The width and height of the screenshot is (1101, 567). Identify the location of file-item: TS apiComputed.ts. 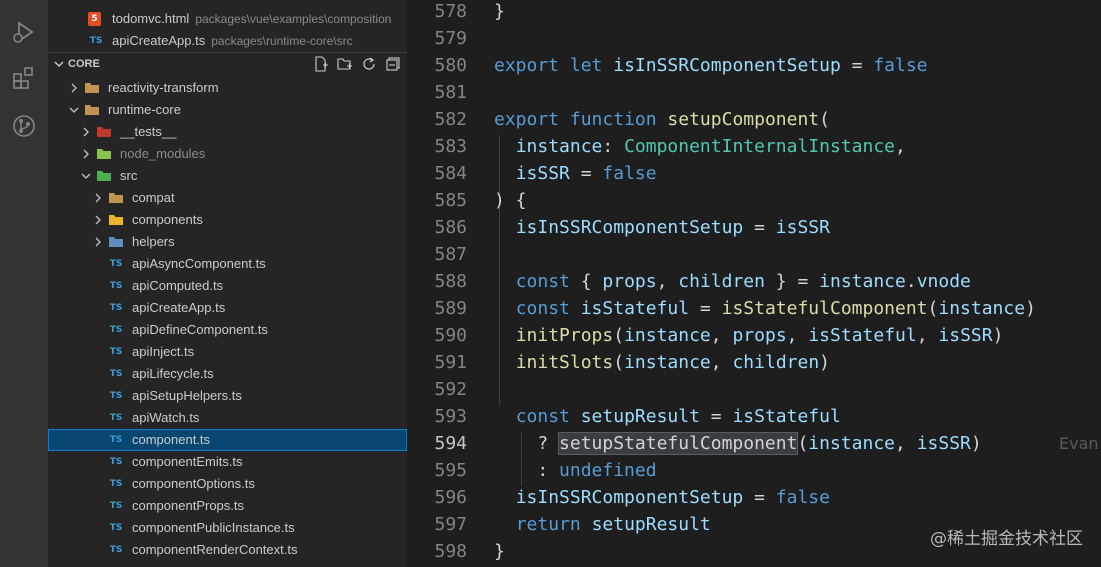
(227, 286).